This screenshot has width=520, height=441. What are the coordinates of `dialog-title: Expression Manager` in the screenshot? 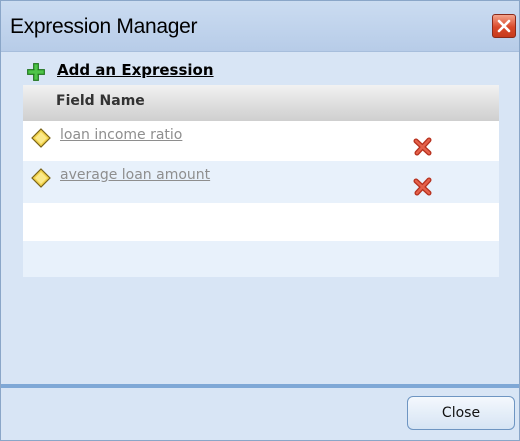 It's located at (104, 26).